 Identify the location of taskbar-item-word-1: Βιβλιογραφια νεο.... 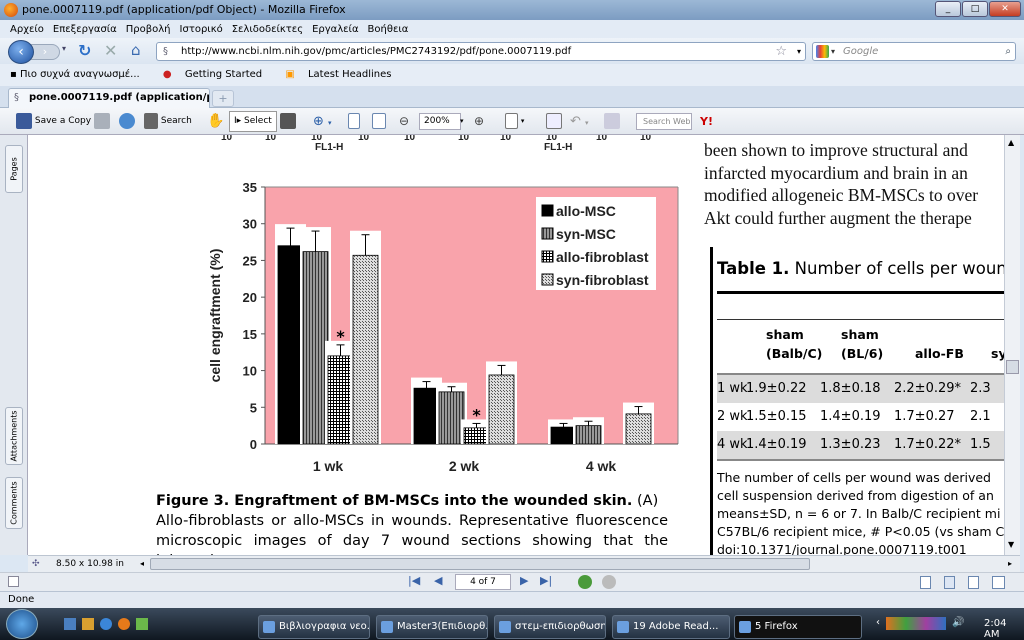
(314, 627).